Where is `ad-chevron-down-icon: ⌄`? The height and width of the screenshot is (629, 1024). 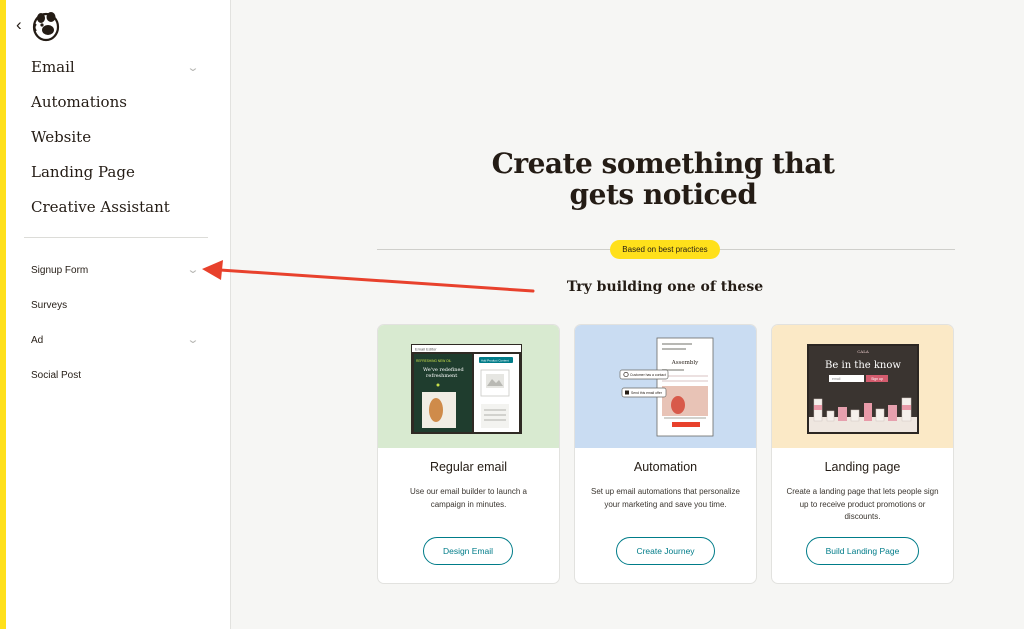 ad-chevron-down-icon: ⌄ is located at coordinates (193, 340).